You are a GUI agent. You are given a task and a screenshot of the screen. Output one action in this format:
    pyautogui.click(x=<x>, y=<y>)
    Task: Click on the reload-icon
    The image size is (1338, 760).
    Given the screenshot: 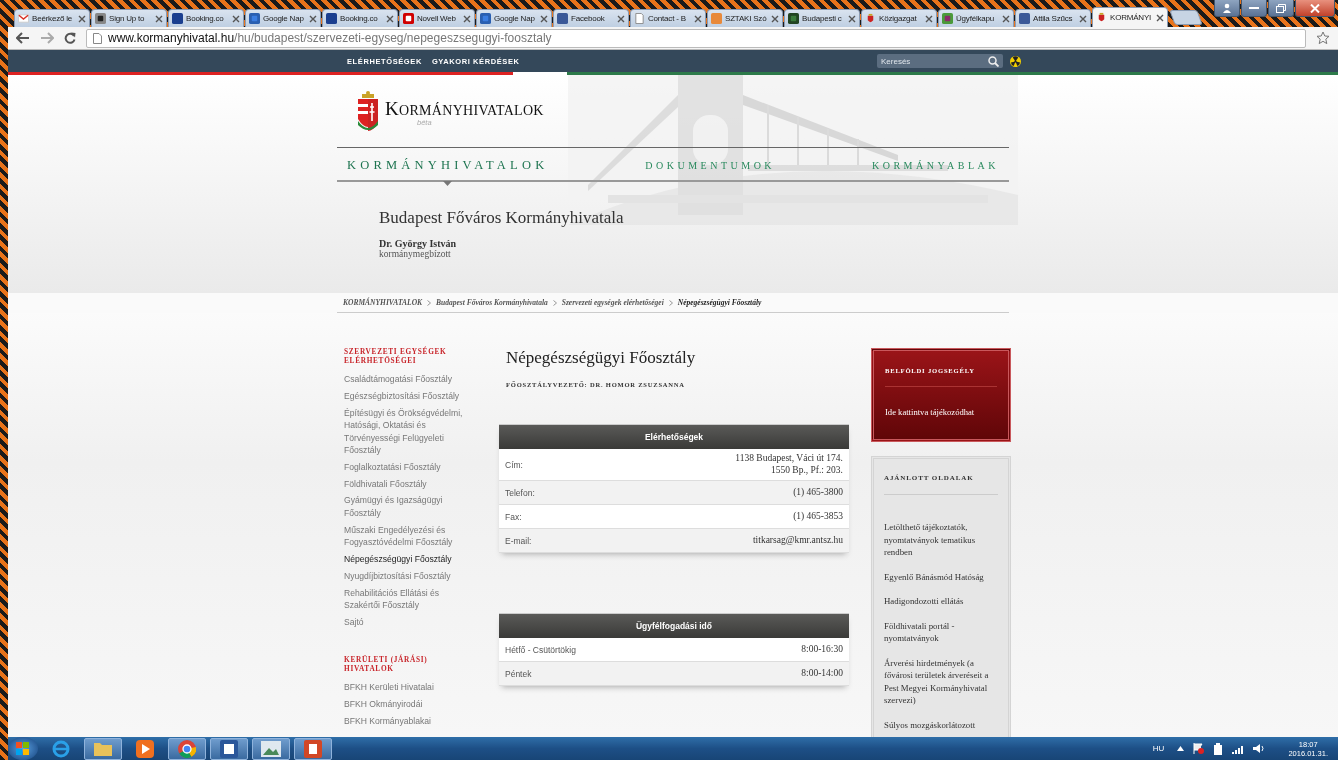 What is the action you would take?
    pyautogui.click(x=70, y=38)
    